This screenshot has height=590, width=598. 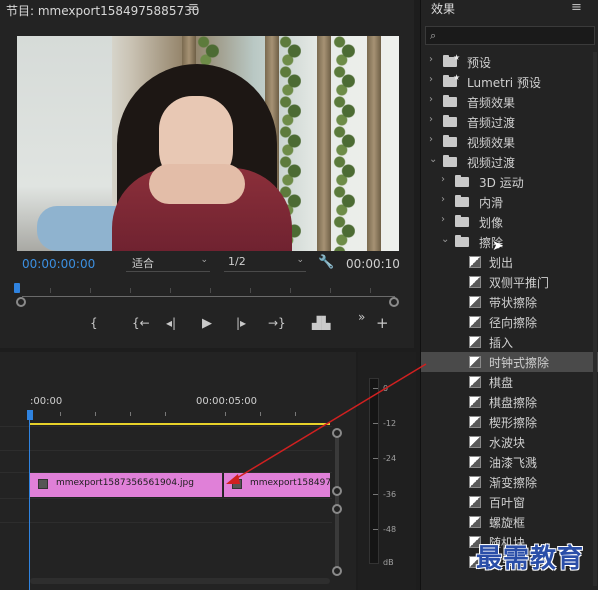 I want to click on effects-tree-label: 渐变擦除, so click(x=513, y=483).